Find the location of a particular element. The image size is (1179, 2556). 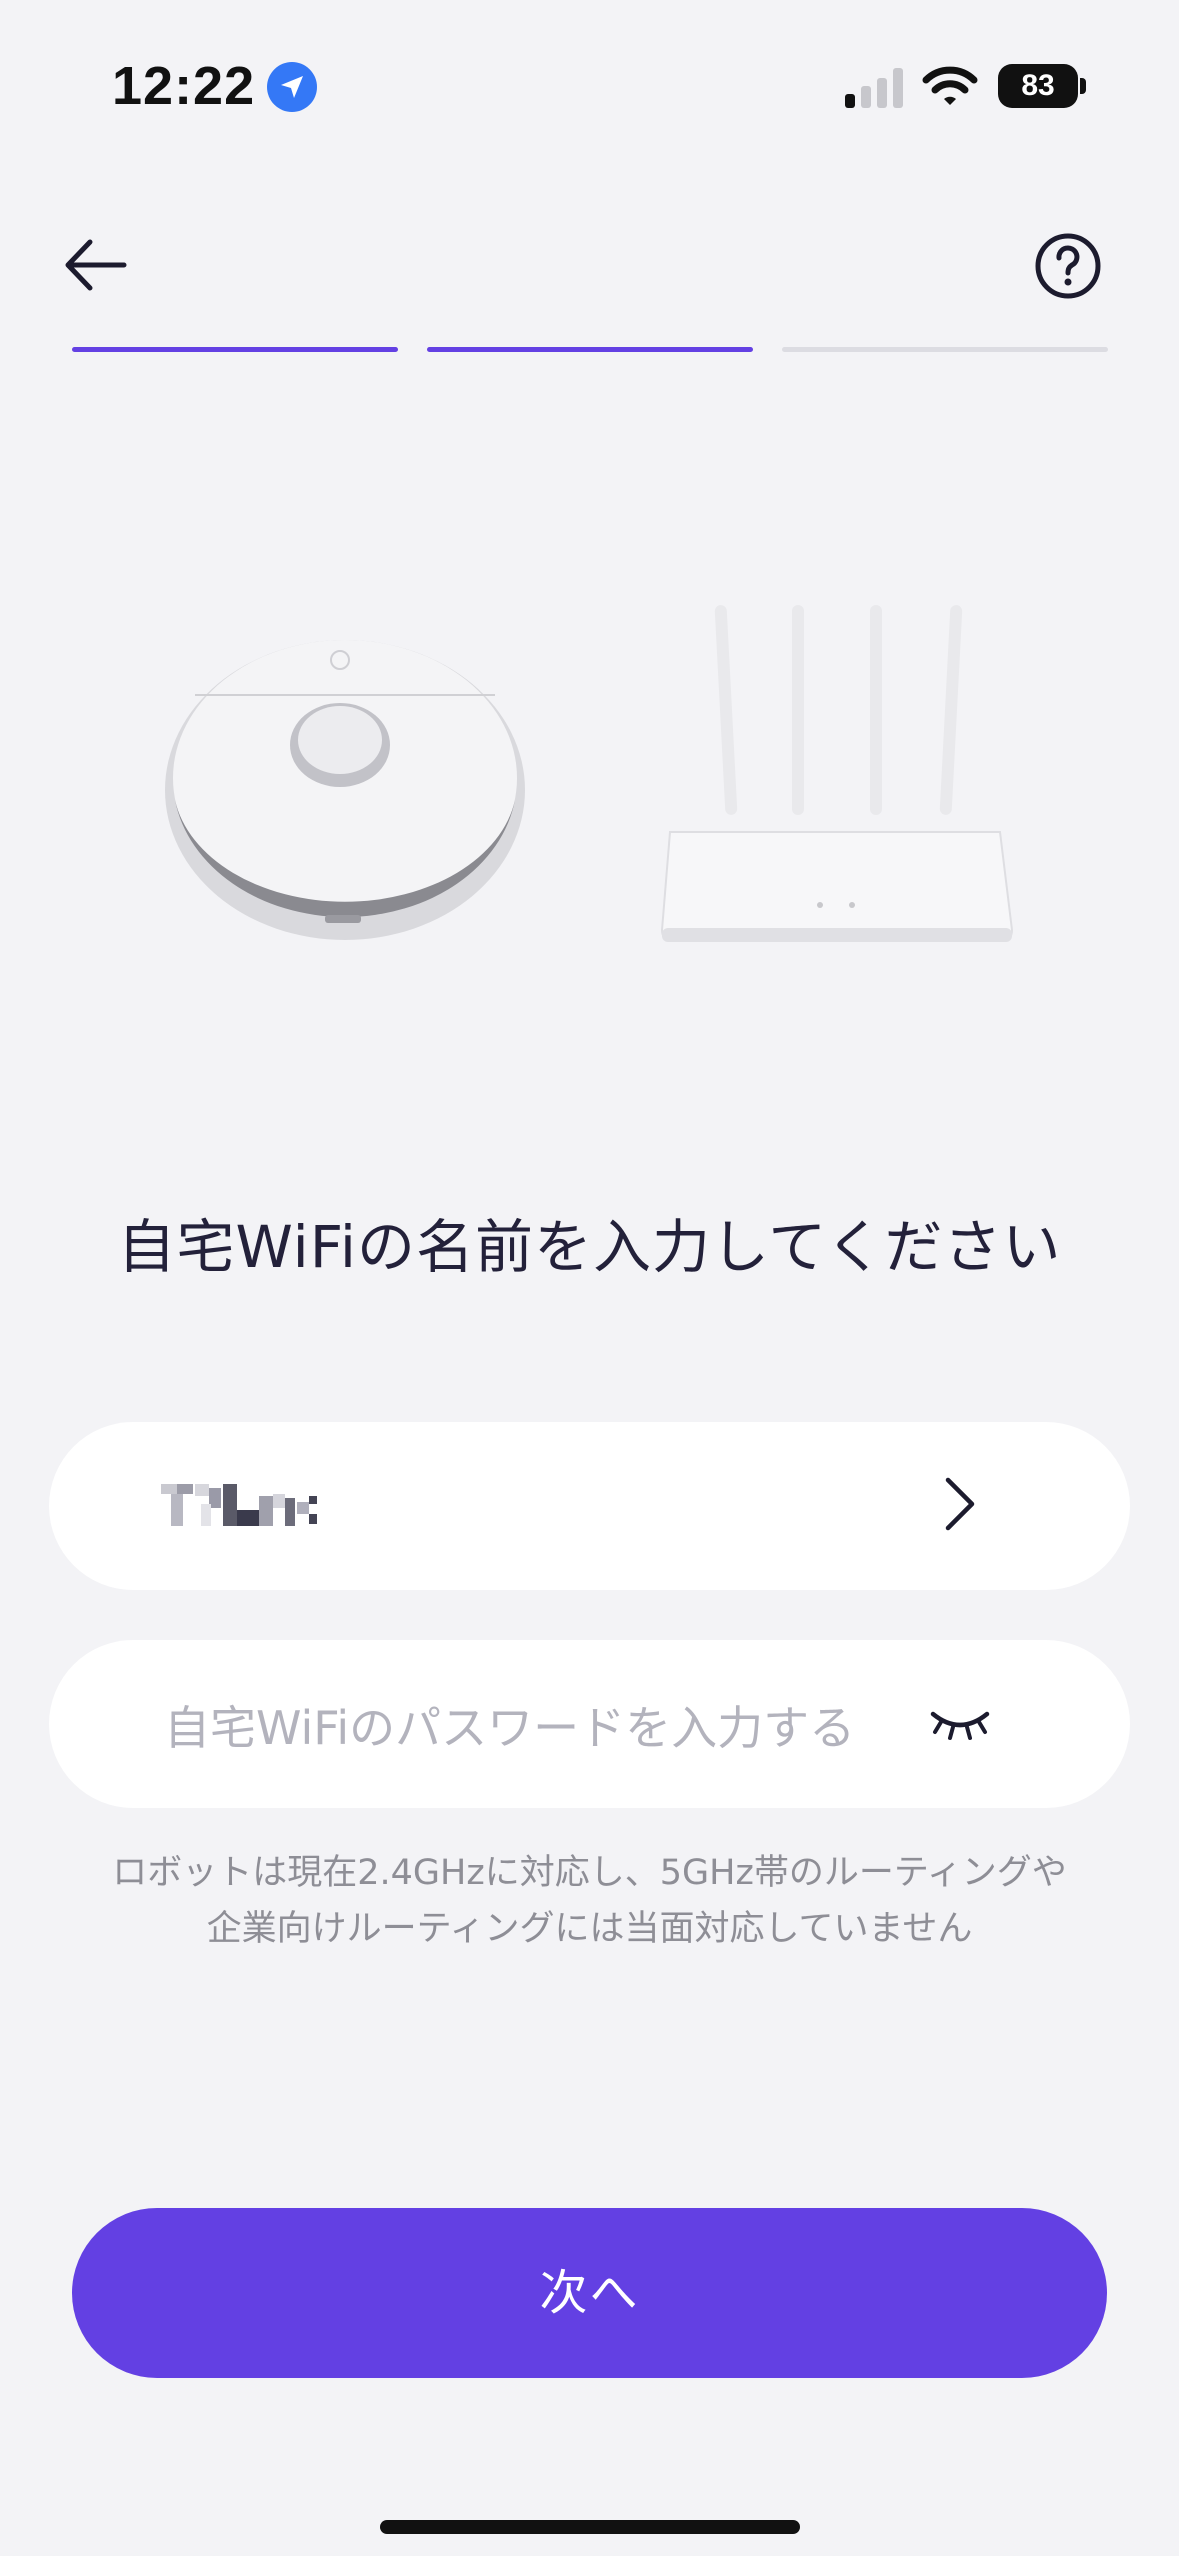

cellular-signal-icon is located at coordinates (875, 87).